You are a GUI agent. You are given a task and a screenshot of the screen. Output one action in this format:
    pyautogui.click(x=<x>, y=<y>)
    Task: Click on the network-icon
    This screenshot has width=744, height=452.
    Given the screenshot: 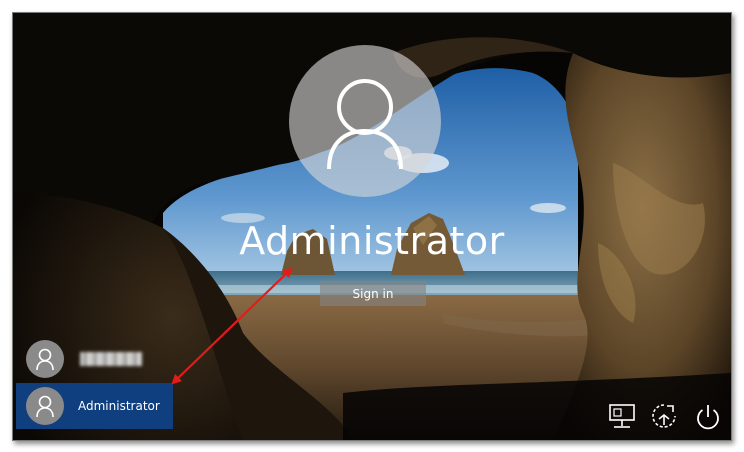 What is the action you would take?
    pyautogui.click(x=622, y=417)
    